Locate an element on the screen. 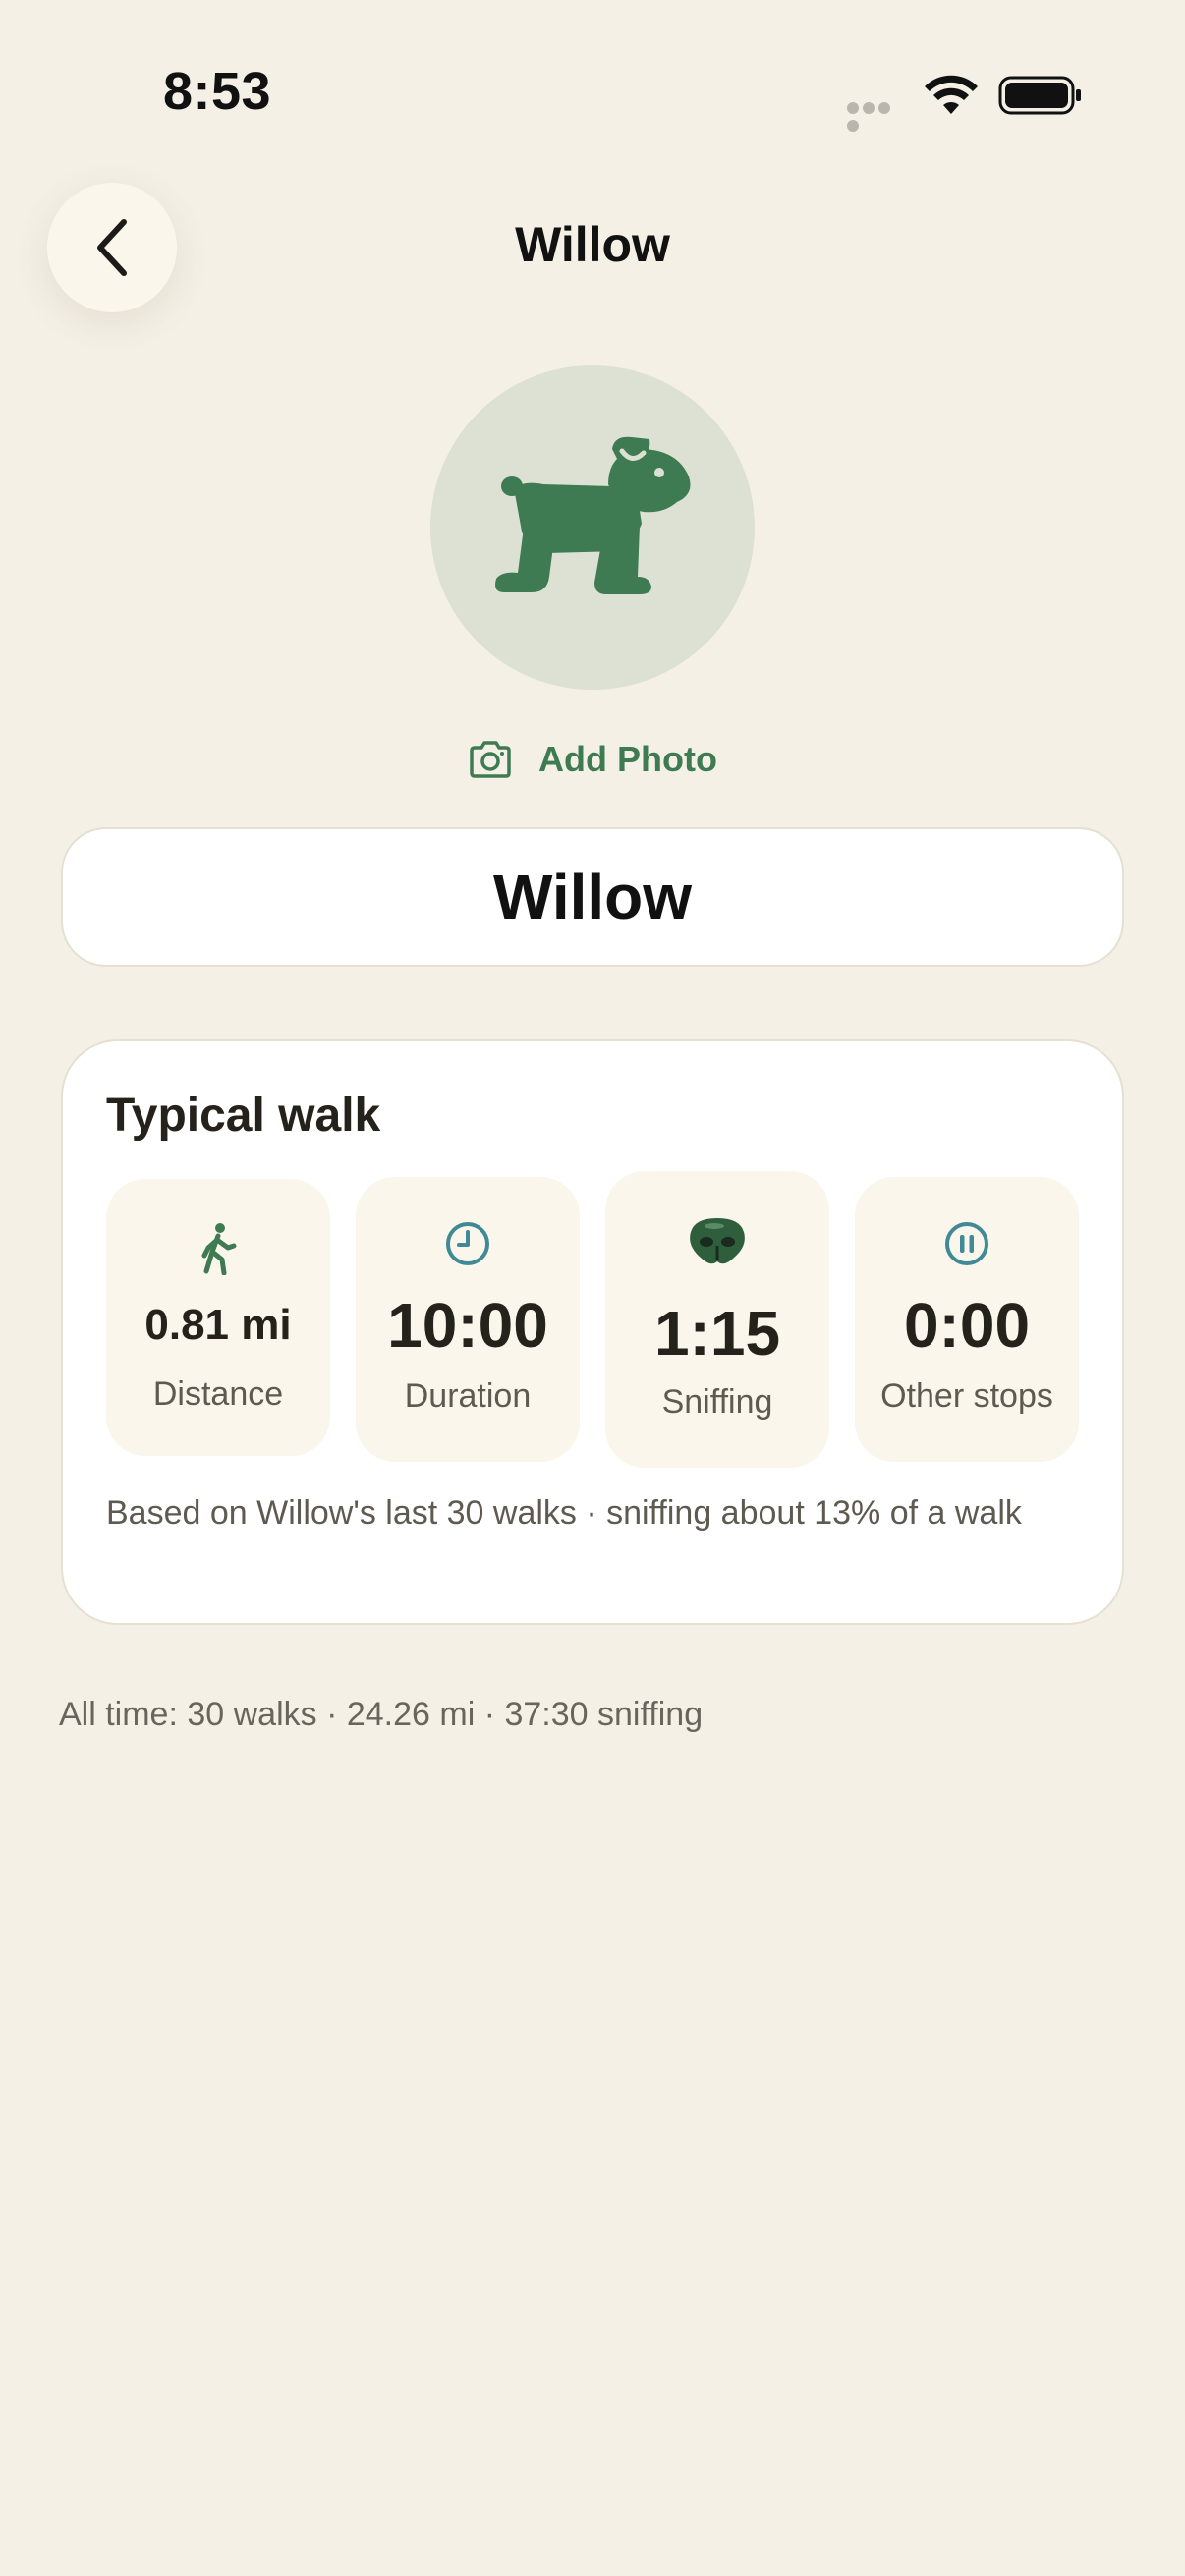 This screenshot has height=2576, width=1185. status-time: 8:53 is located at coordinates (217, 91).